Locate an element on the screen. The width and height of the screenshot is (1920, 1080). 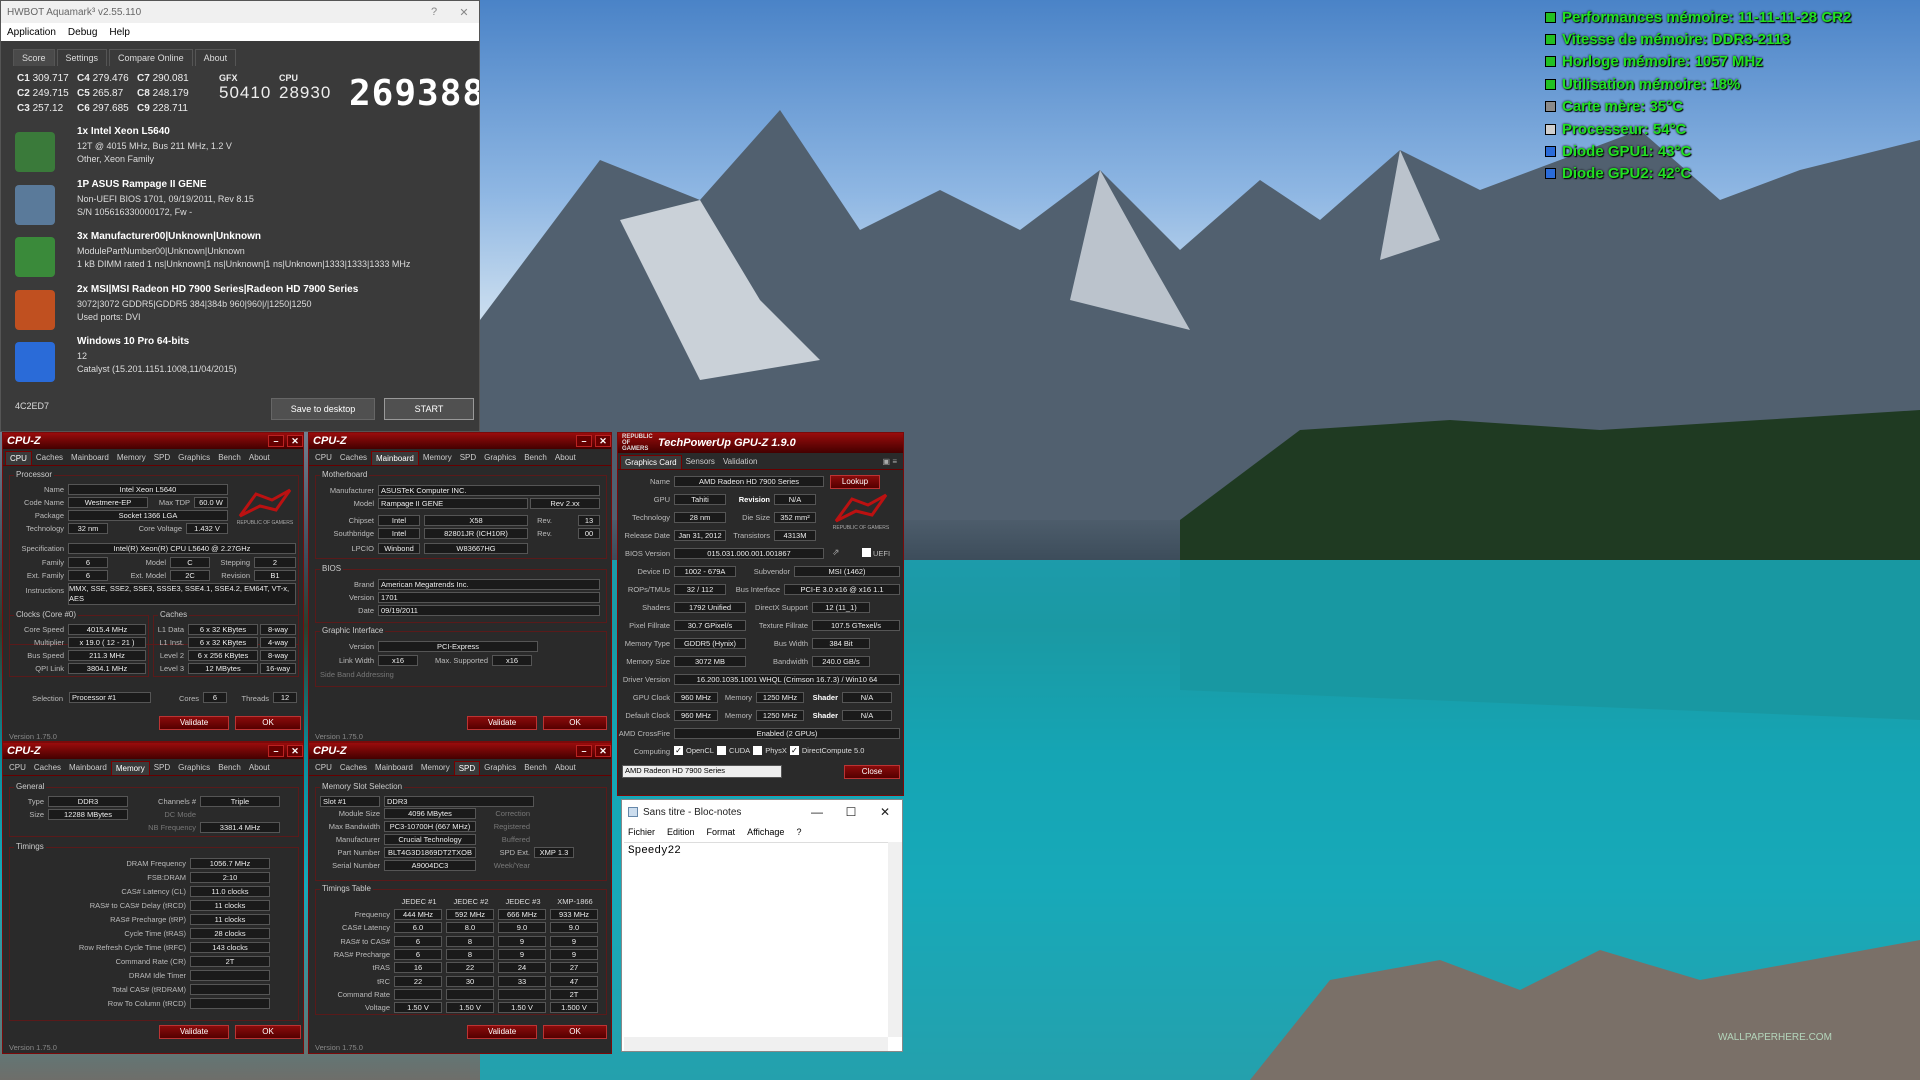
notepad-titlebar: Sans titre - Bloc-notes — ☐ ✕ is located at coordinates (762, 812).